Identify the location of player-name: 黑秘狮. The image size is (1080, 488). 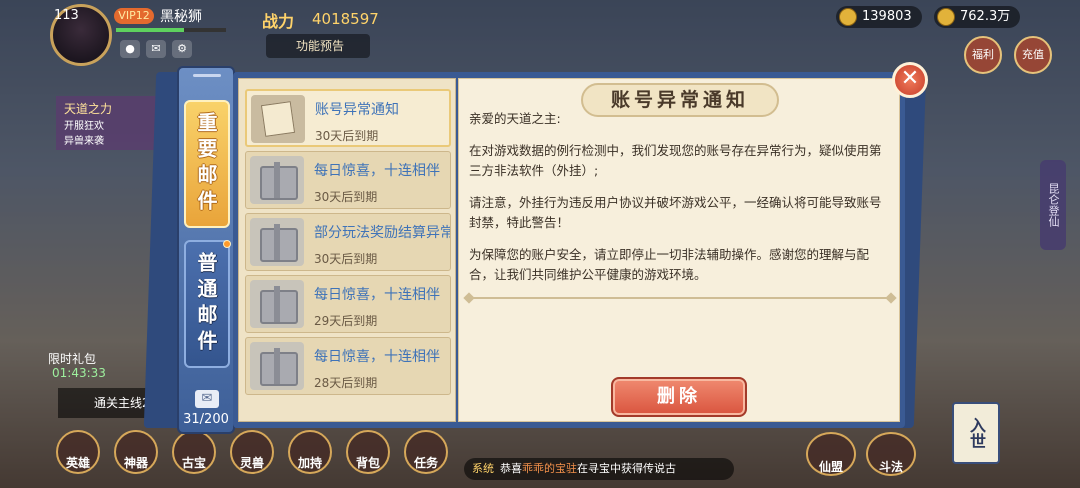
(181, 17).